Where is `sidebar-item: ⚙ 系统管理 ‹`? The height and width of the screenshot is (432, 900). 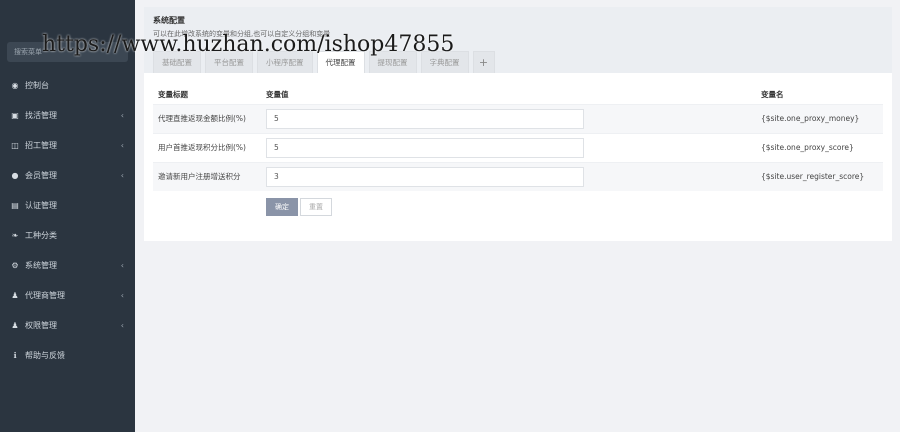
sidebar-item: ⚙ 系统管理 ‹ is located at coordinates (67, 265).